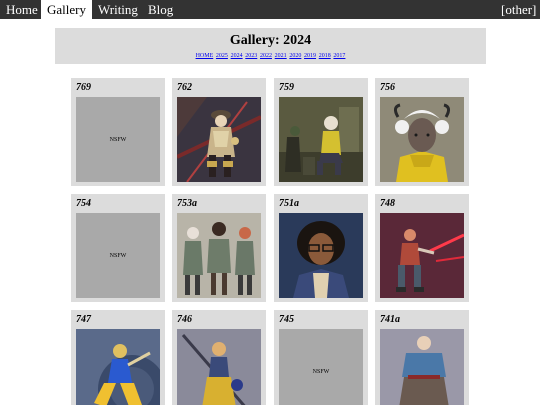 The image size is (540, 405). I want to click on gallery-card-745: 745 NSFW, so click(321, 357).